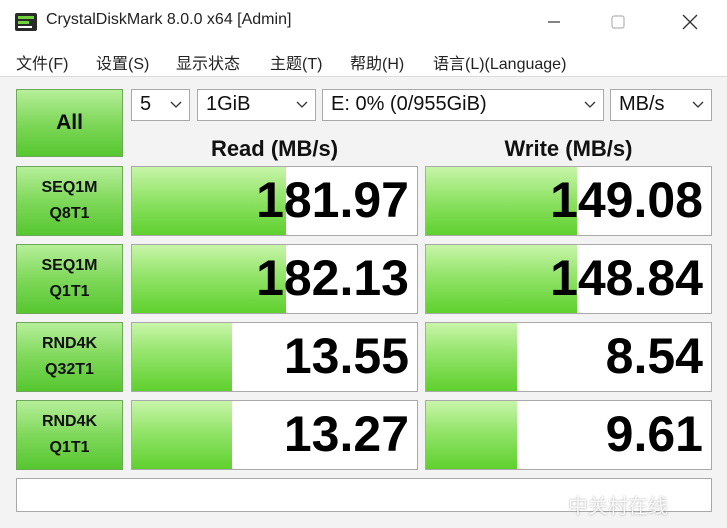 This screenshot has height=528, width=727. I want to click on maximize-button, so click(618, 22).